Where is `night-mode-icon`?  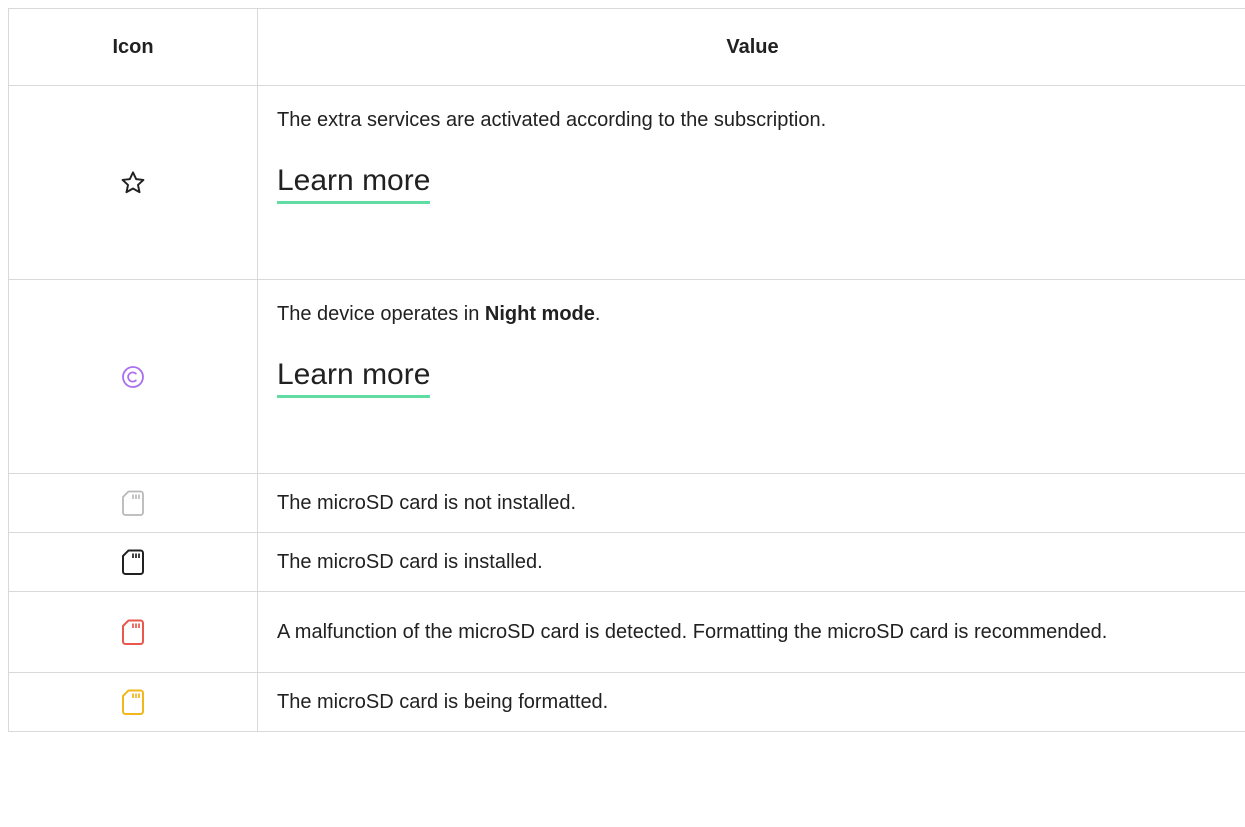 night-mode-icon is located at coordinates (133, 376).